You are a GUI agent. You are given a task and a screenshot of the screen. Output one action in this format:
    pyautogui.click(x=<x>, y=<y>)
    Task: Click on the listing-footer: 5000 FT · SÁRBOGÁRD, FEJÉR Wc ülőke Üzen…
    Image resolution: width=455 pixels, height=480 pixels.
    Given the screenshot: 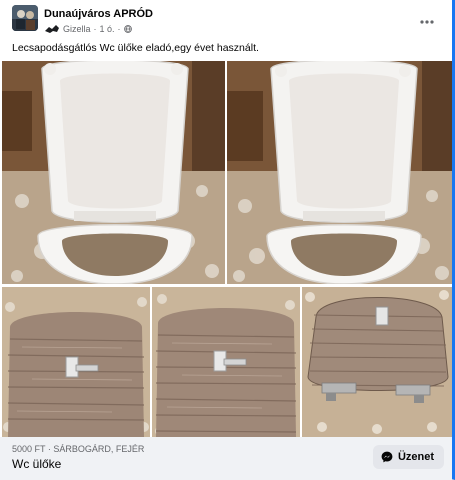 What is the action you would take?
    pyautogui.click(x=226, y=458)
    